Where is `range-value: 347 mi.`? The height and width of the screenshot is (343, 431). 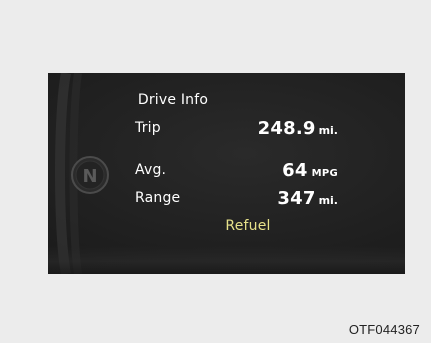
range-value: 347 mi. is located at coordinates (169, 198).